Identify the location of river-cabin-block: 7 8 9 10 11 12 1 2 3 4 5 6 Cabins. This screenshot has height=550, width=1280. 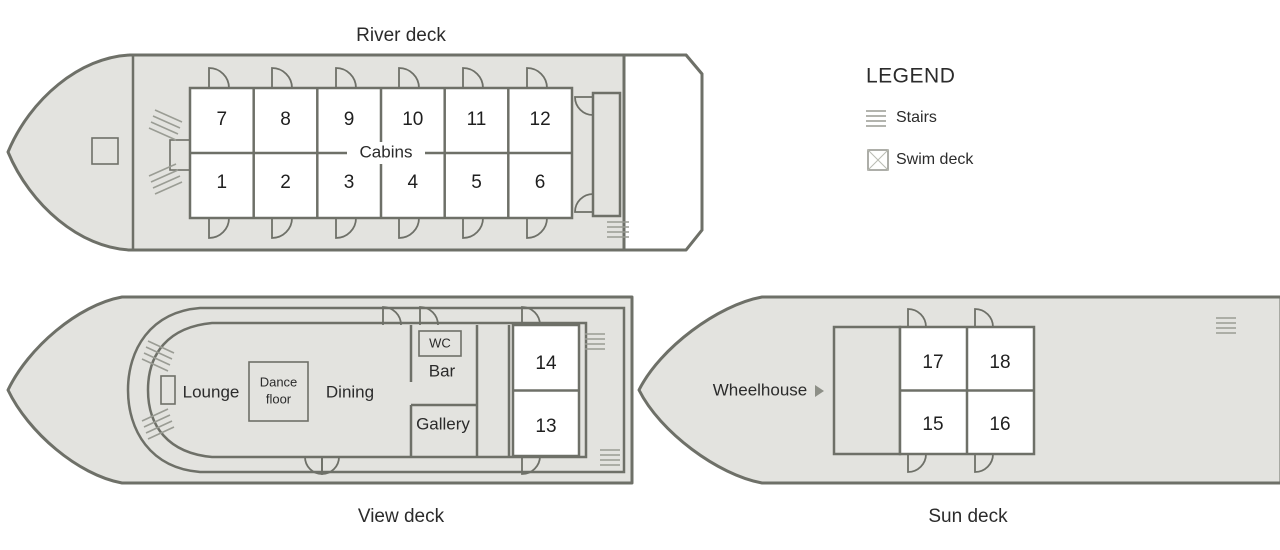
(381, 153).